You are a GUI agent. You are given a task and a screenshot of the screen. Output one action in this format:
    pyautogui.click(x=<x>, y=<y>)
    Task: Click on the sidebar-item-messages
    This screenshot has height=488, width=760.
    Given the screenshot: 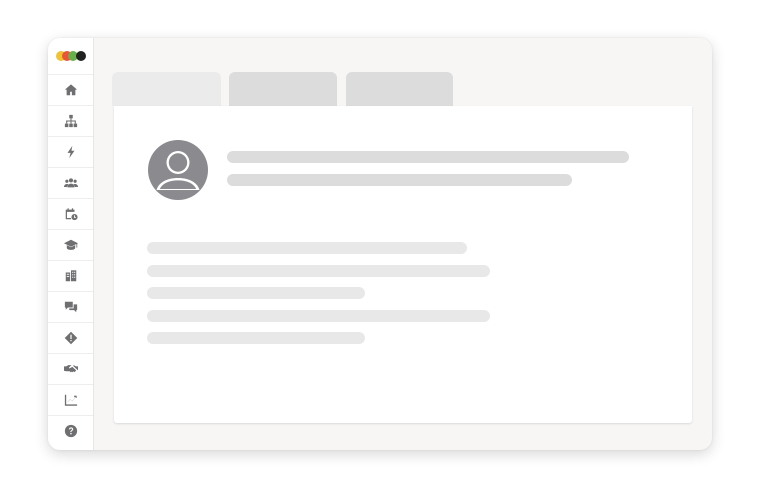 What is the action you would take?
    pyautogui.click(x=70, y=306)
    